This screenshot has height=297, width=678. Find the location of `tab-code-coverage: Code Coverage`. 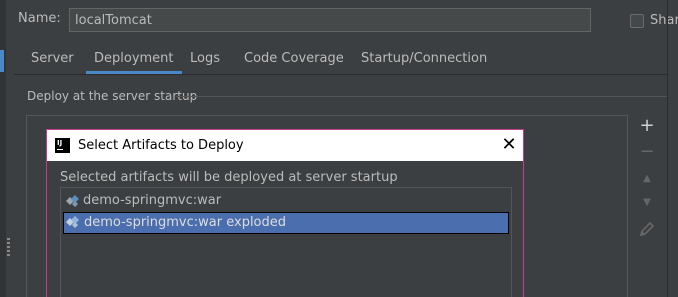

tab-code-coverage: Code Coverage is located at coordinates (294, 62).